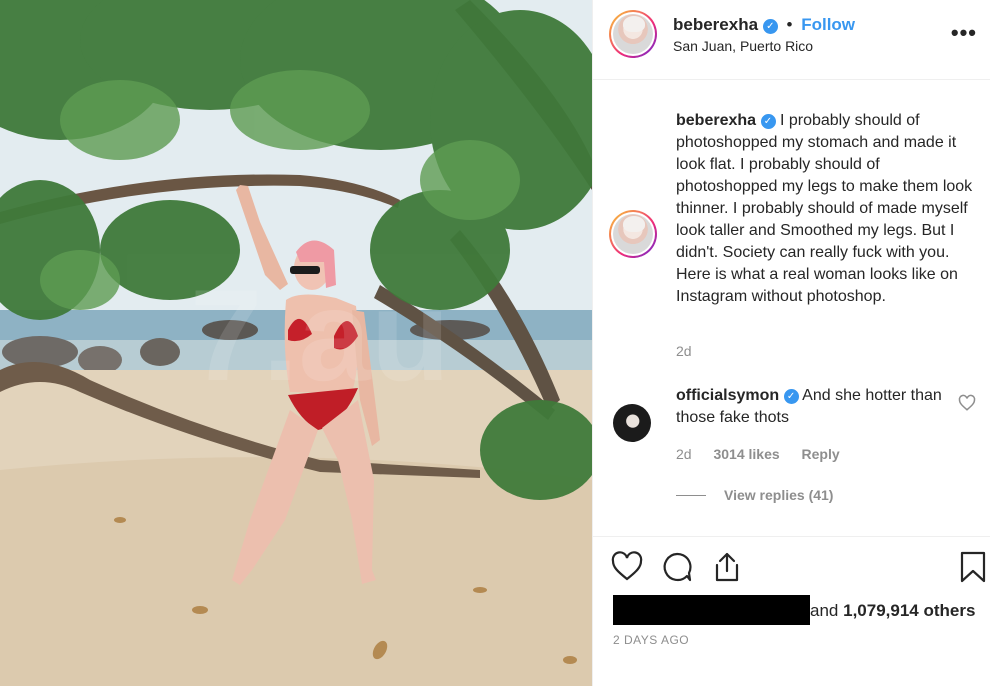  I want to click on caption-verified-badge-icon: ✓, so click(768, 121).